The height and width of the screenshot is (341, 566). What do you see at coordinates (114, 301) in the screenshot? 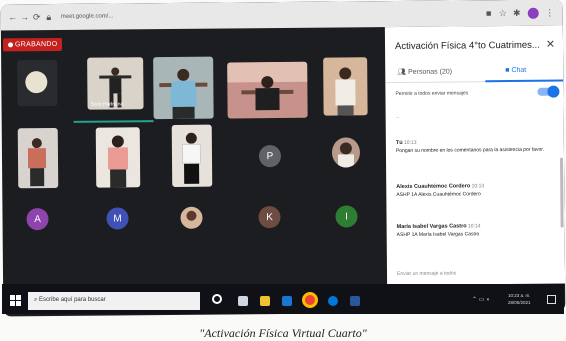
I see `taskbar-search-input: ⌕ Escribe aquí para buscar` at bounding box center [114, 301].